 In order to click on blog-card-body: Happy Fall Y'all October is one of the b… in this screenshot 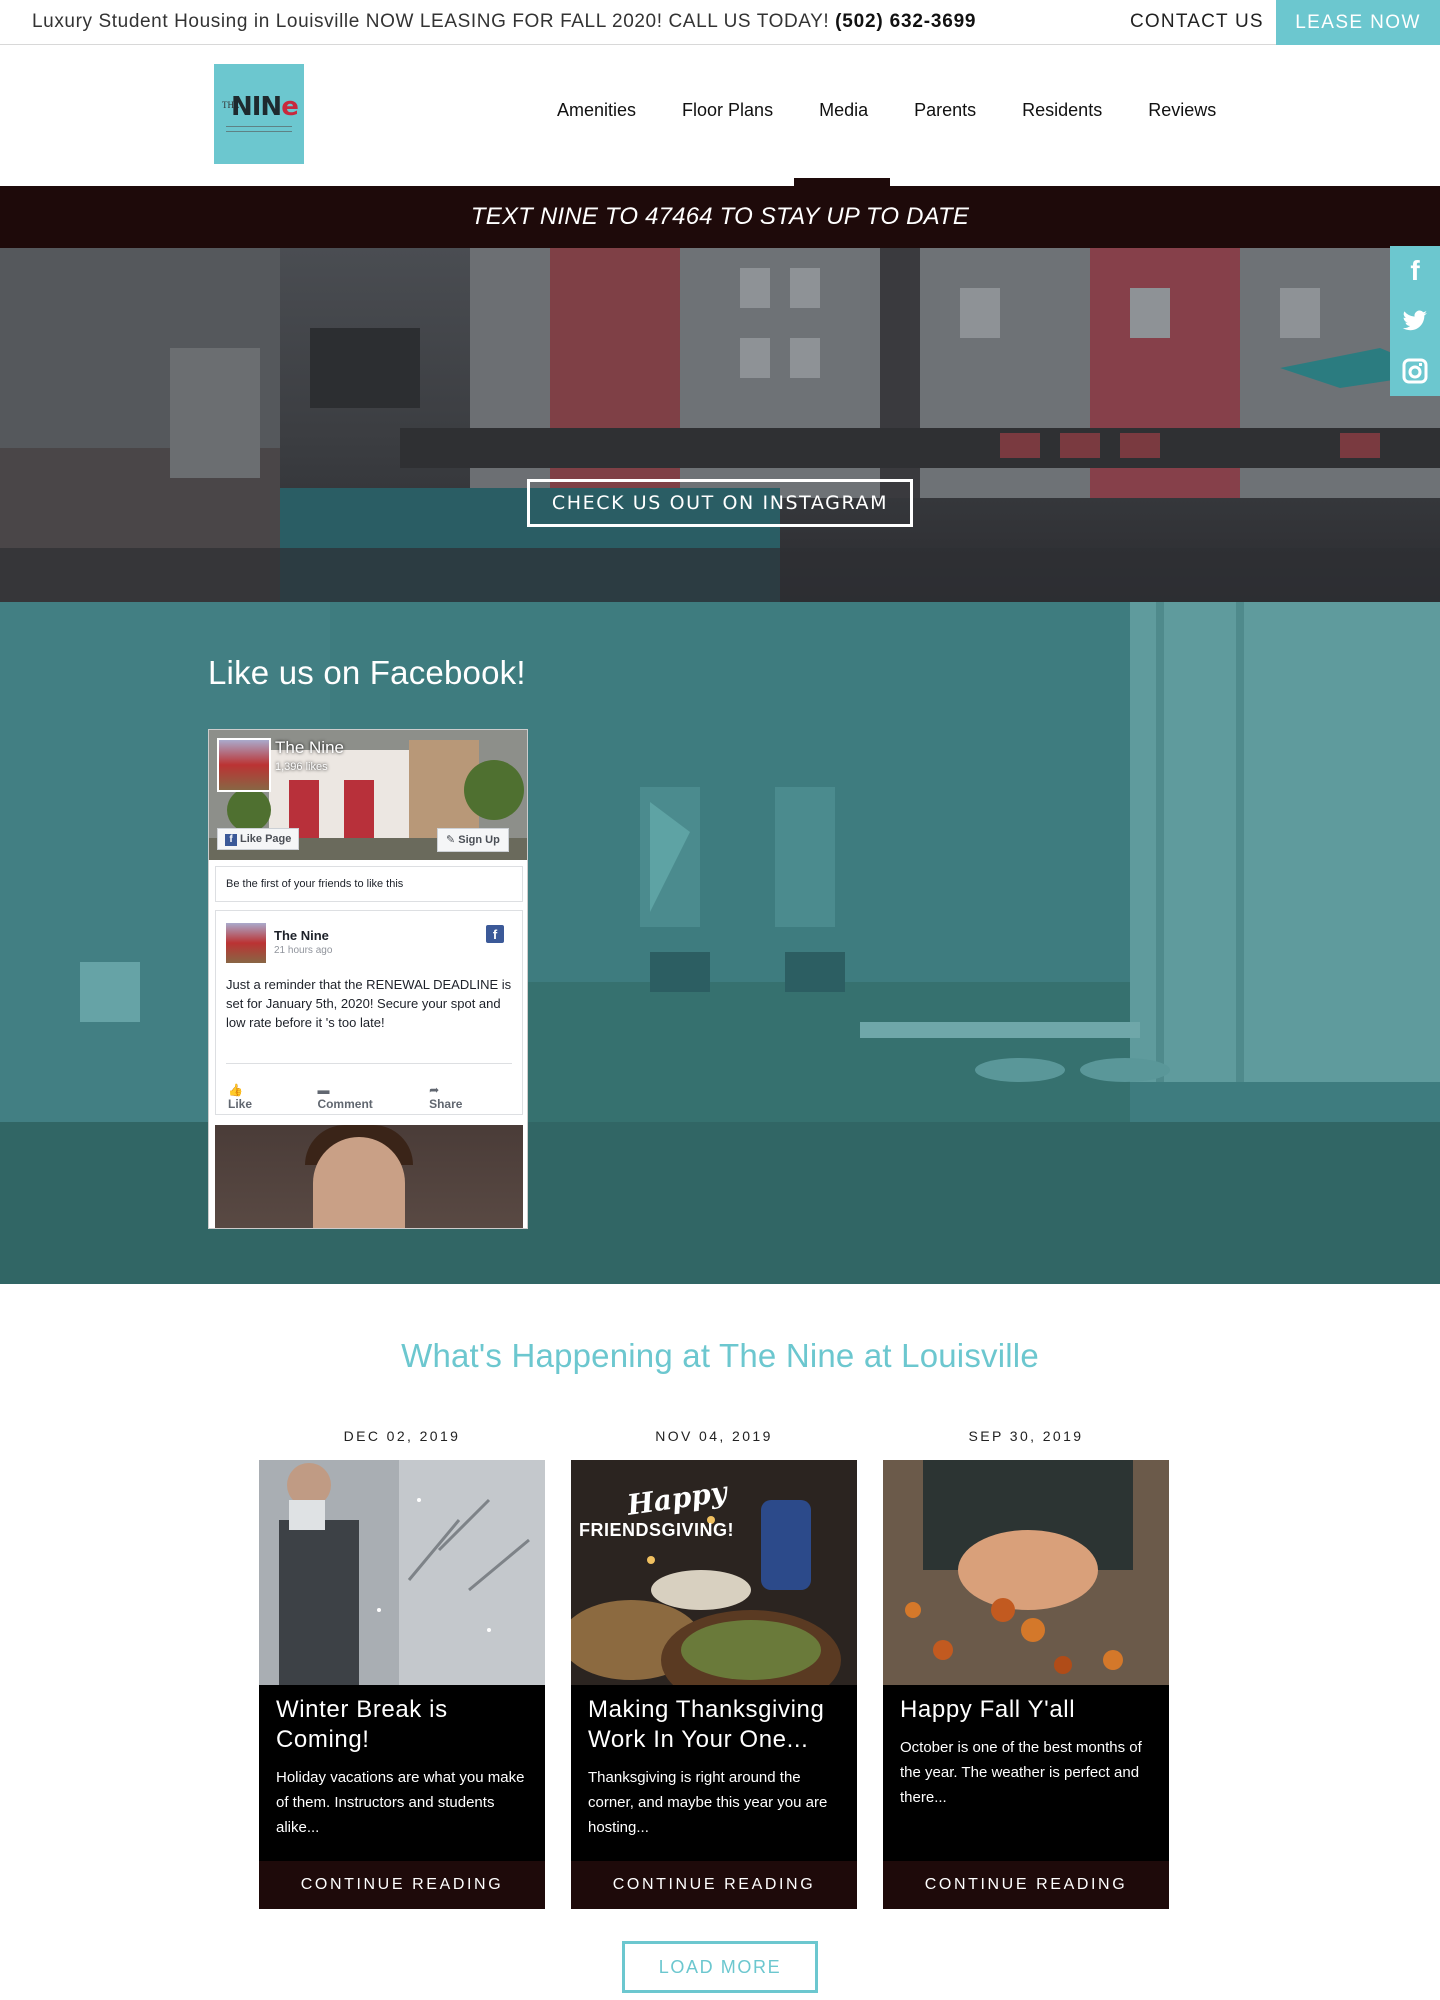, I will do `click(1026, 1773)`.